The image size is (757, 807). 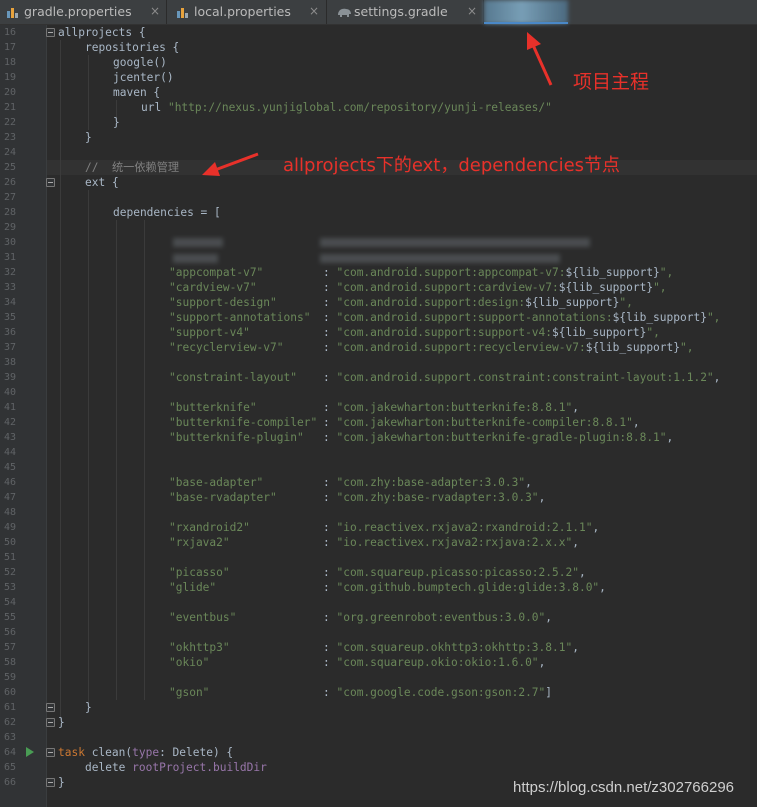 I want to click on annotation-ext-node: allprojects下的ext，dependencies节点, so click(x=452, y=165).